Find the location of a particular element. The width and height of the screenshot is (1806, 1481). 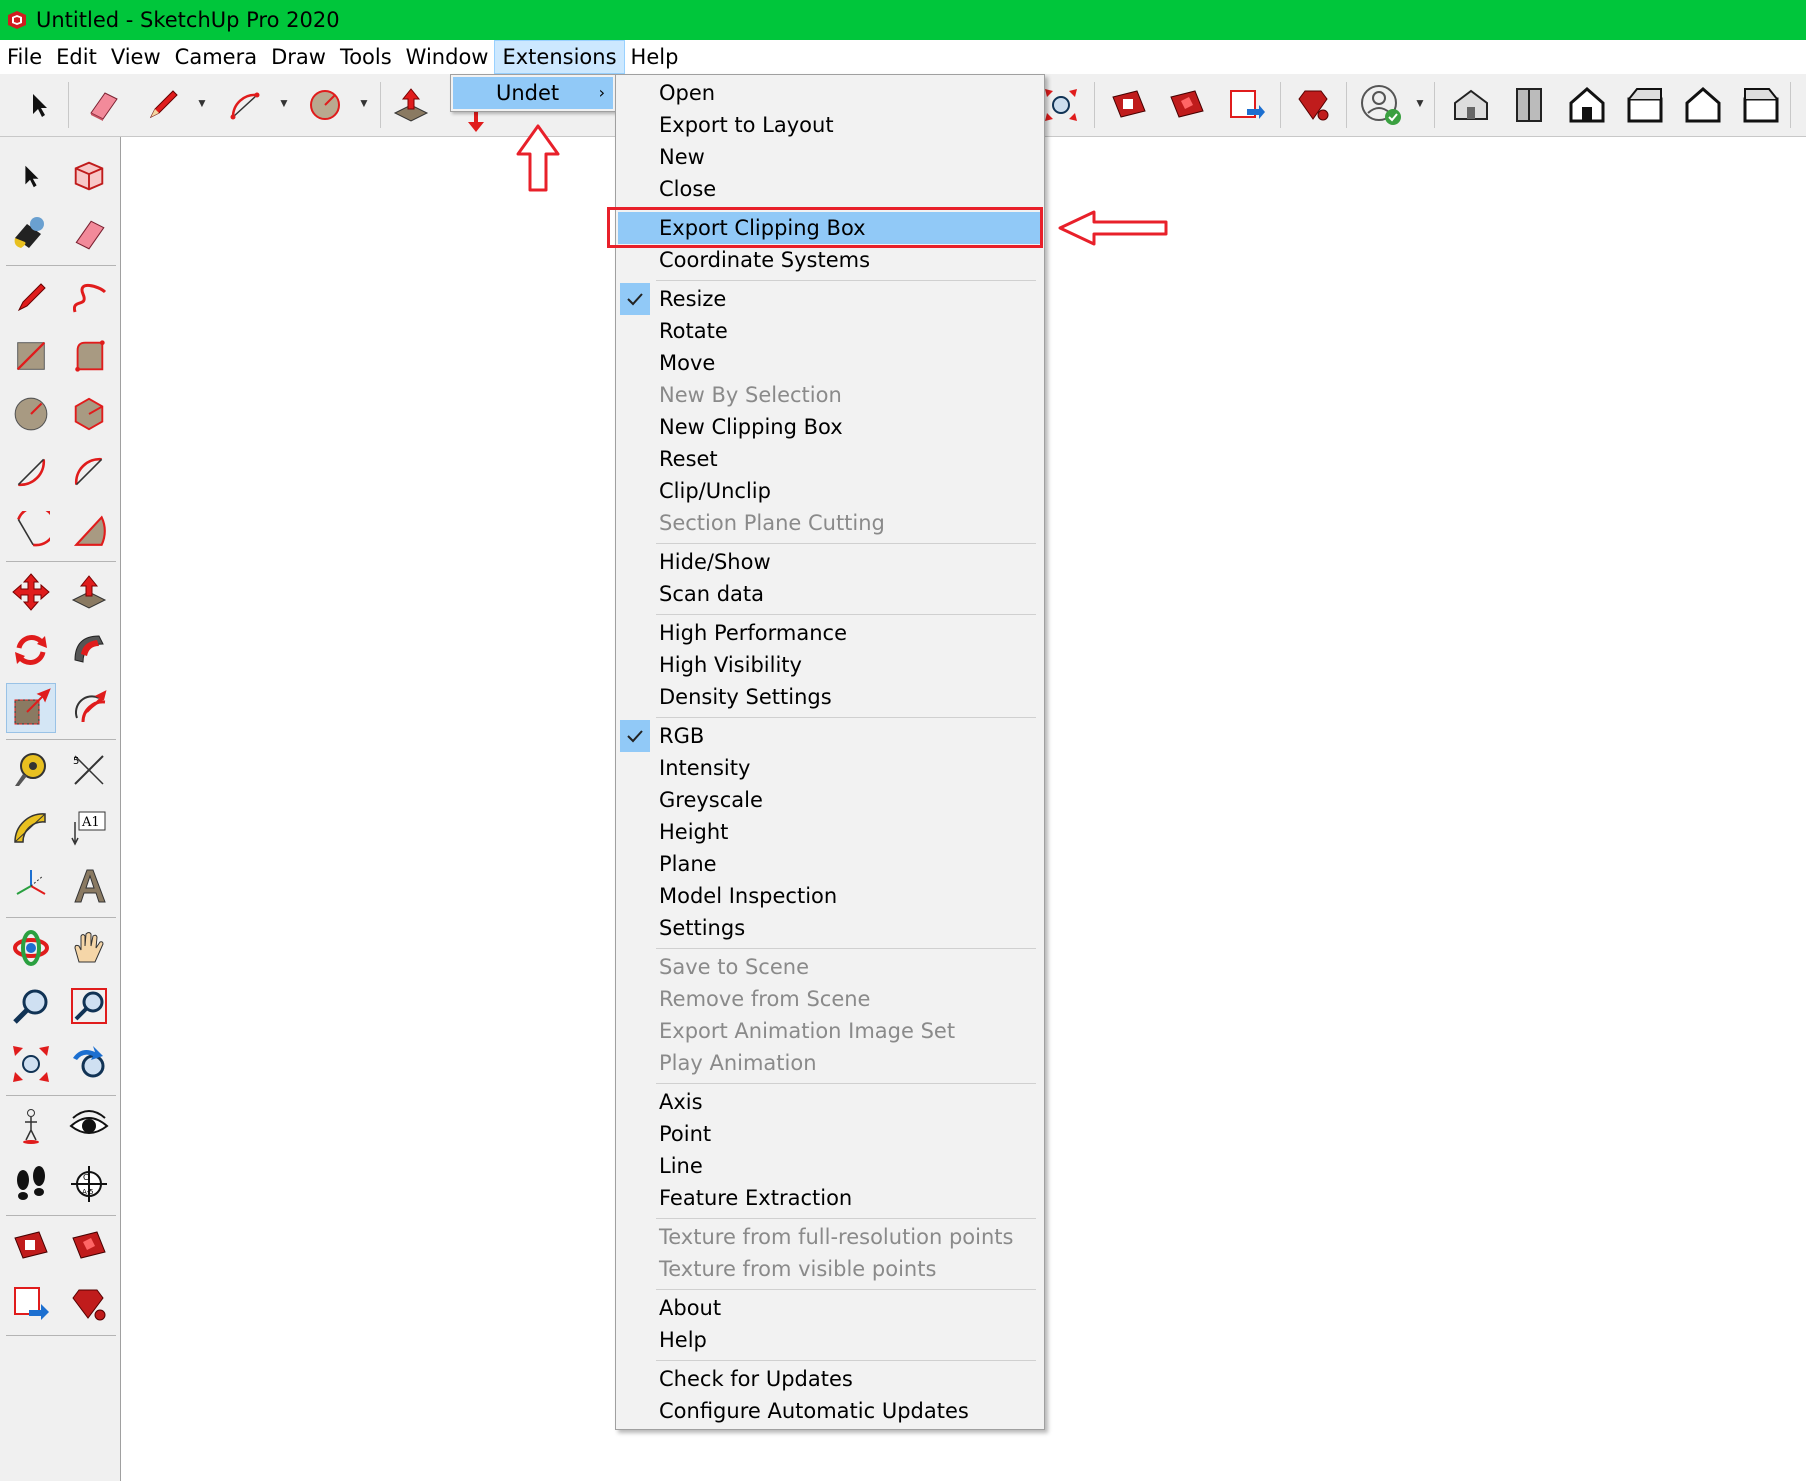

pie-icon is located at coordinates (89, 530).